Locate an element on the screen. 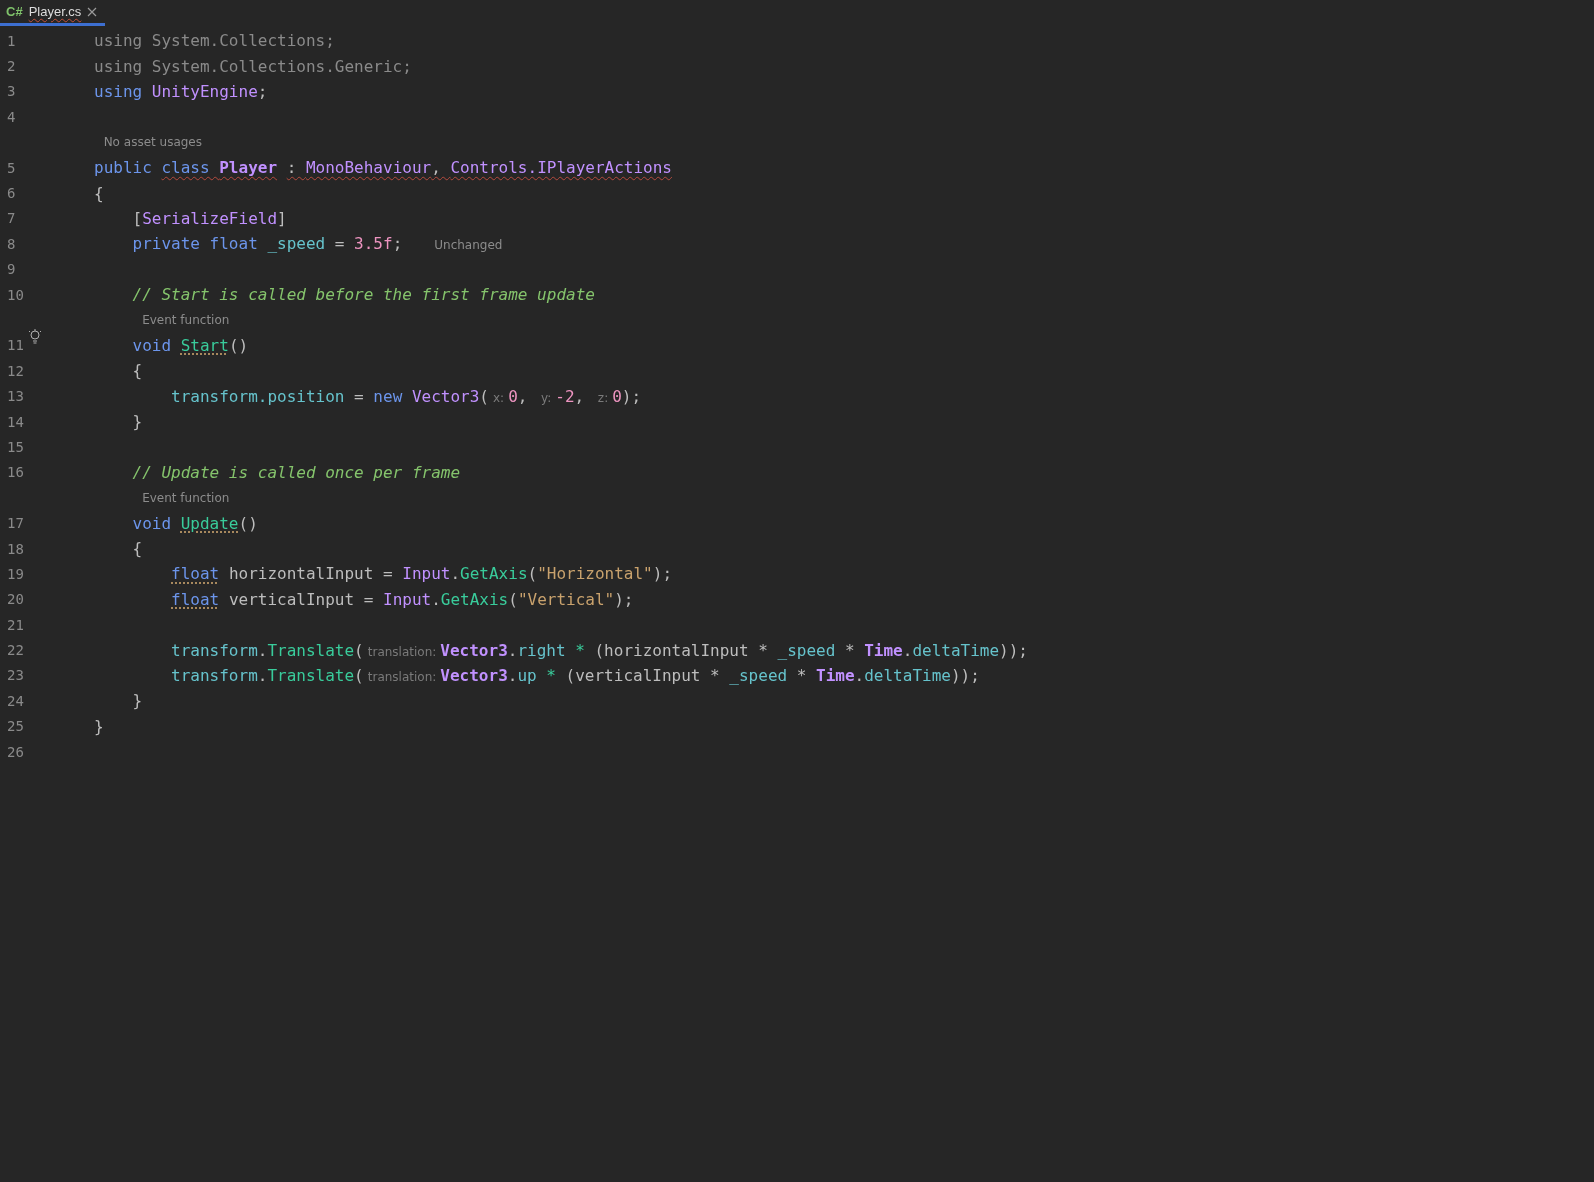 This screenshot has width=1594, height=1182. line-number: 23 is located at coordinates (15, 675).